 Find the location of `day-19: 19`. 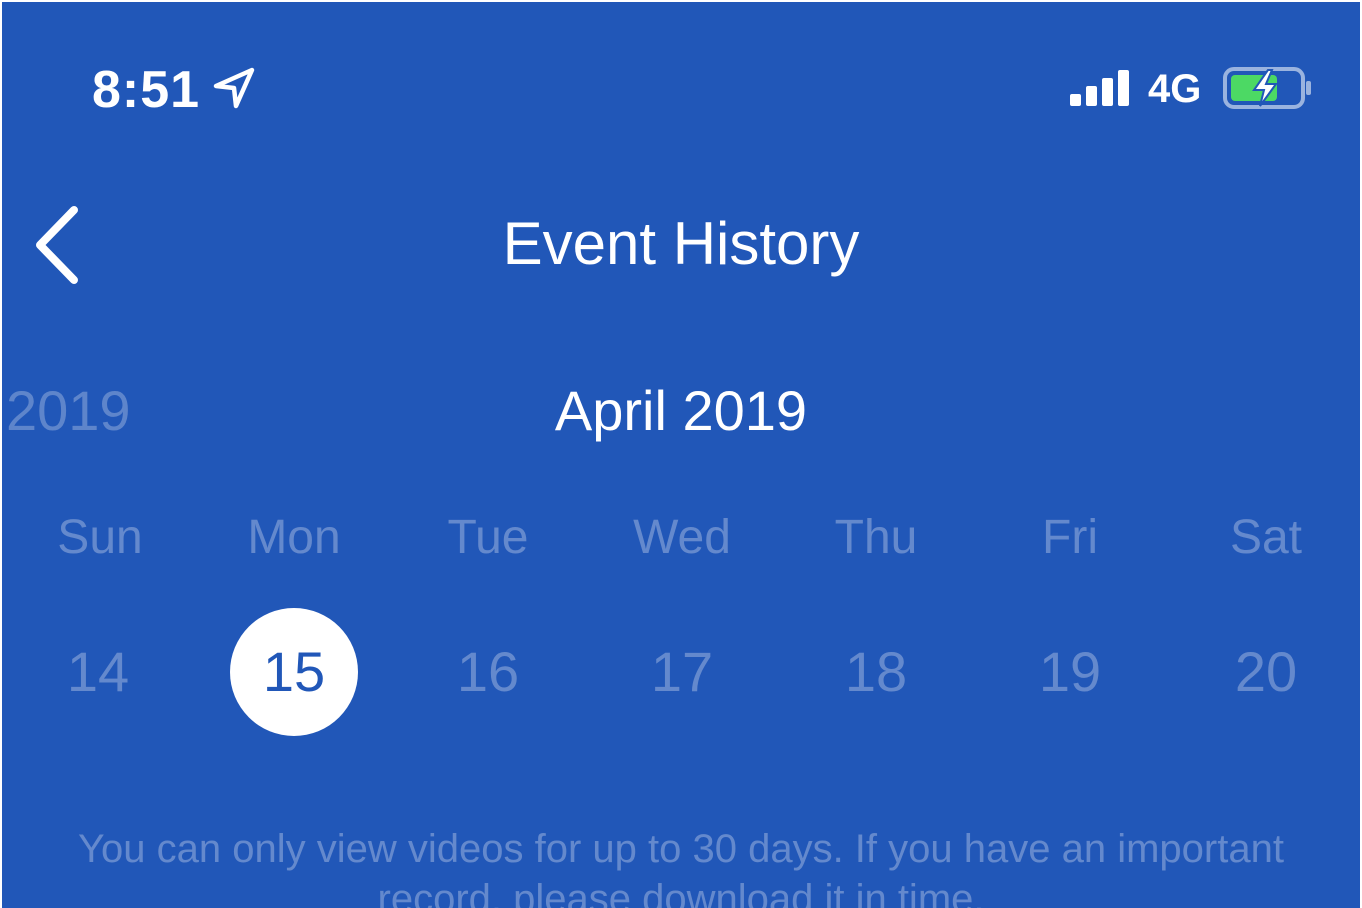

day-19: 19 is located at coordinates (1070, 672).